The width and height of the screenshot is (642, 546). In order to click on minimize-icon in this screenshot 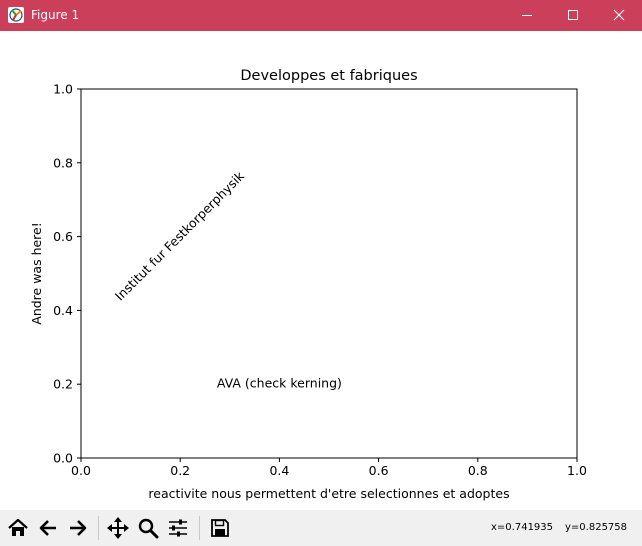, I will do `click(527, 15)`.